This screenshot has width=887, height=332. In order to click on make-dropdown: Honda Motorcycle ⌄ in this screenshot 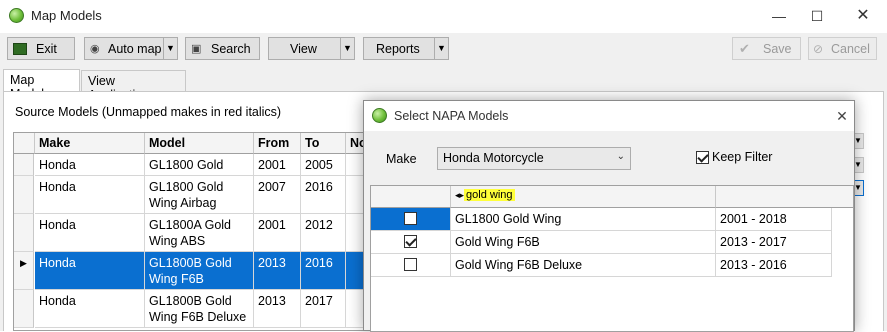, I will do `click(534, 158)`.